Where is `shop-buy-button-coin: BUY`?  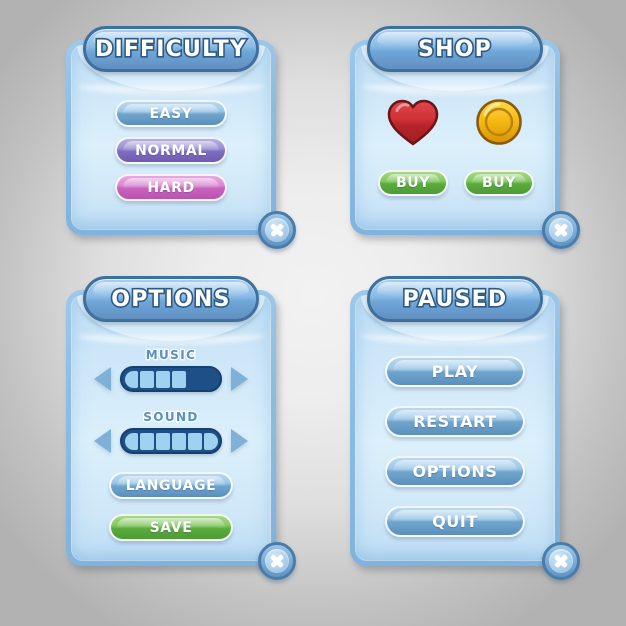
shop-buy-button-coin: BUY is located at coordinates (499, 183).